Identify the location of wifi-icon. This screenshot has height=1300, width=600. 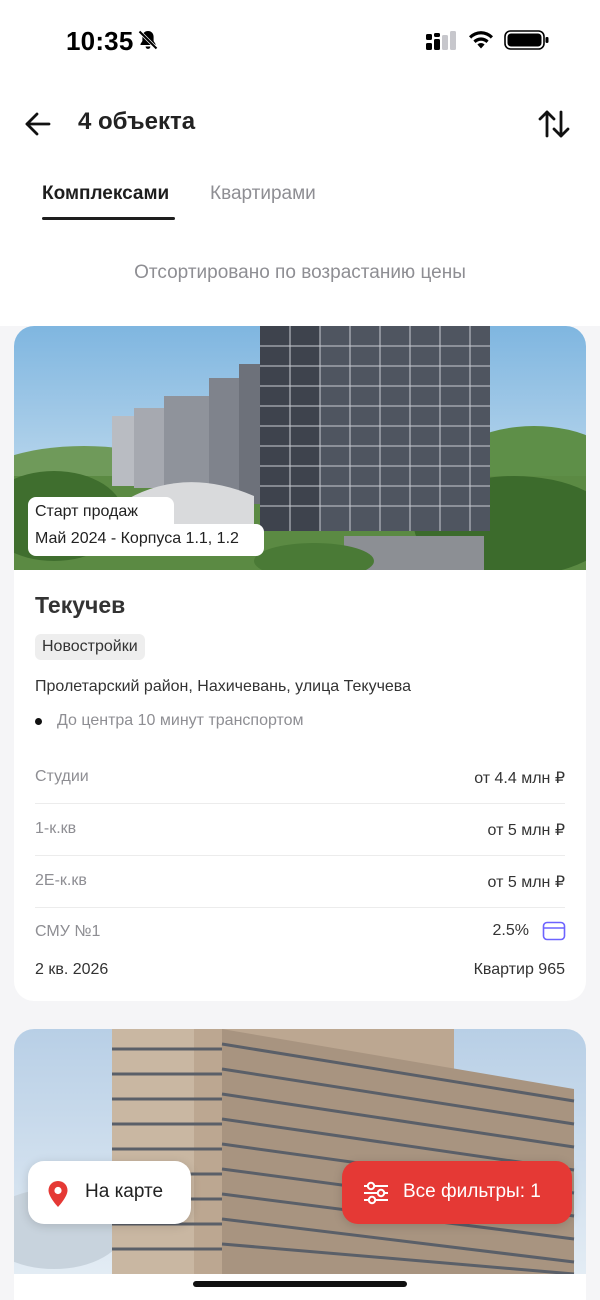
(481, 40).